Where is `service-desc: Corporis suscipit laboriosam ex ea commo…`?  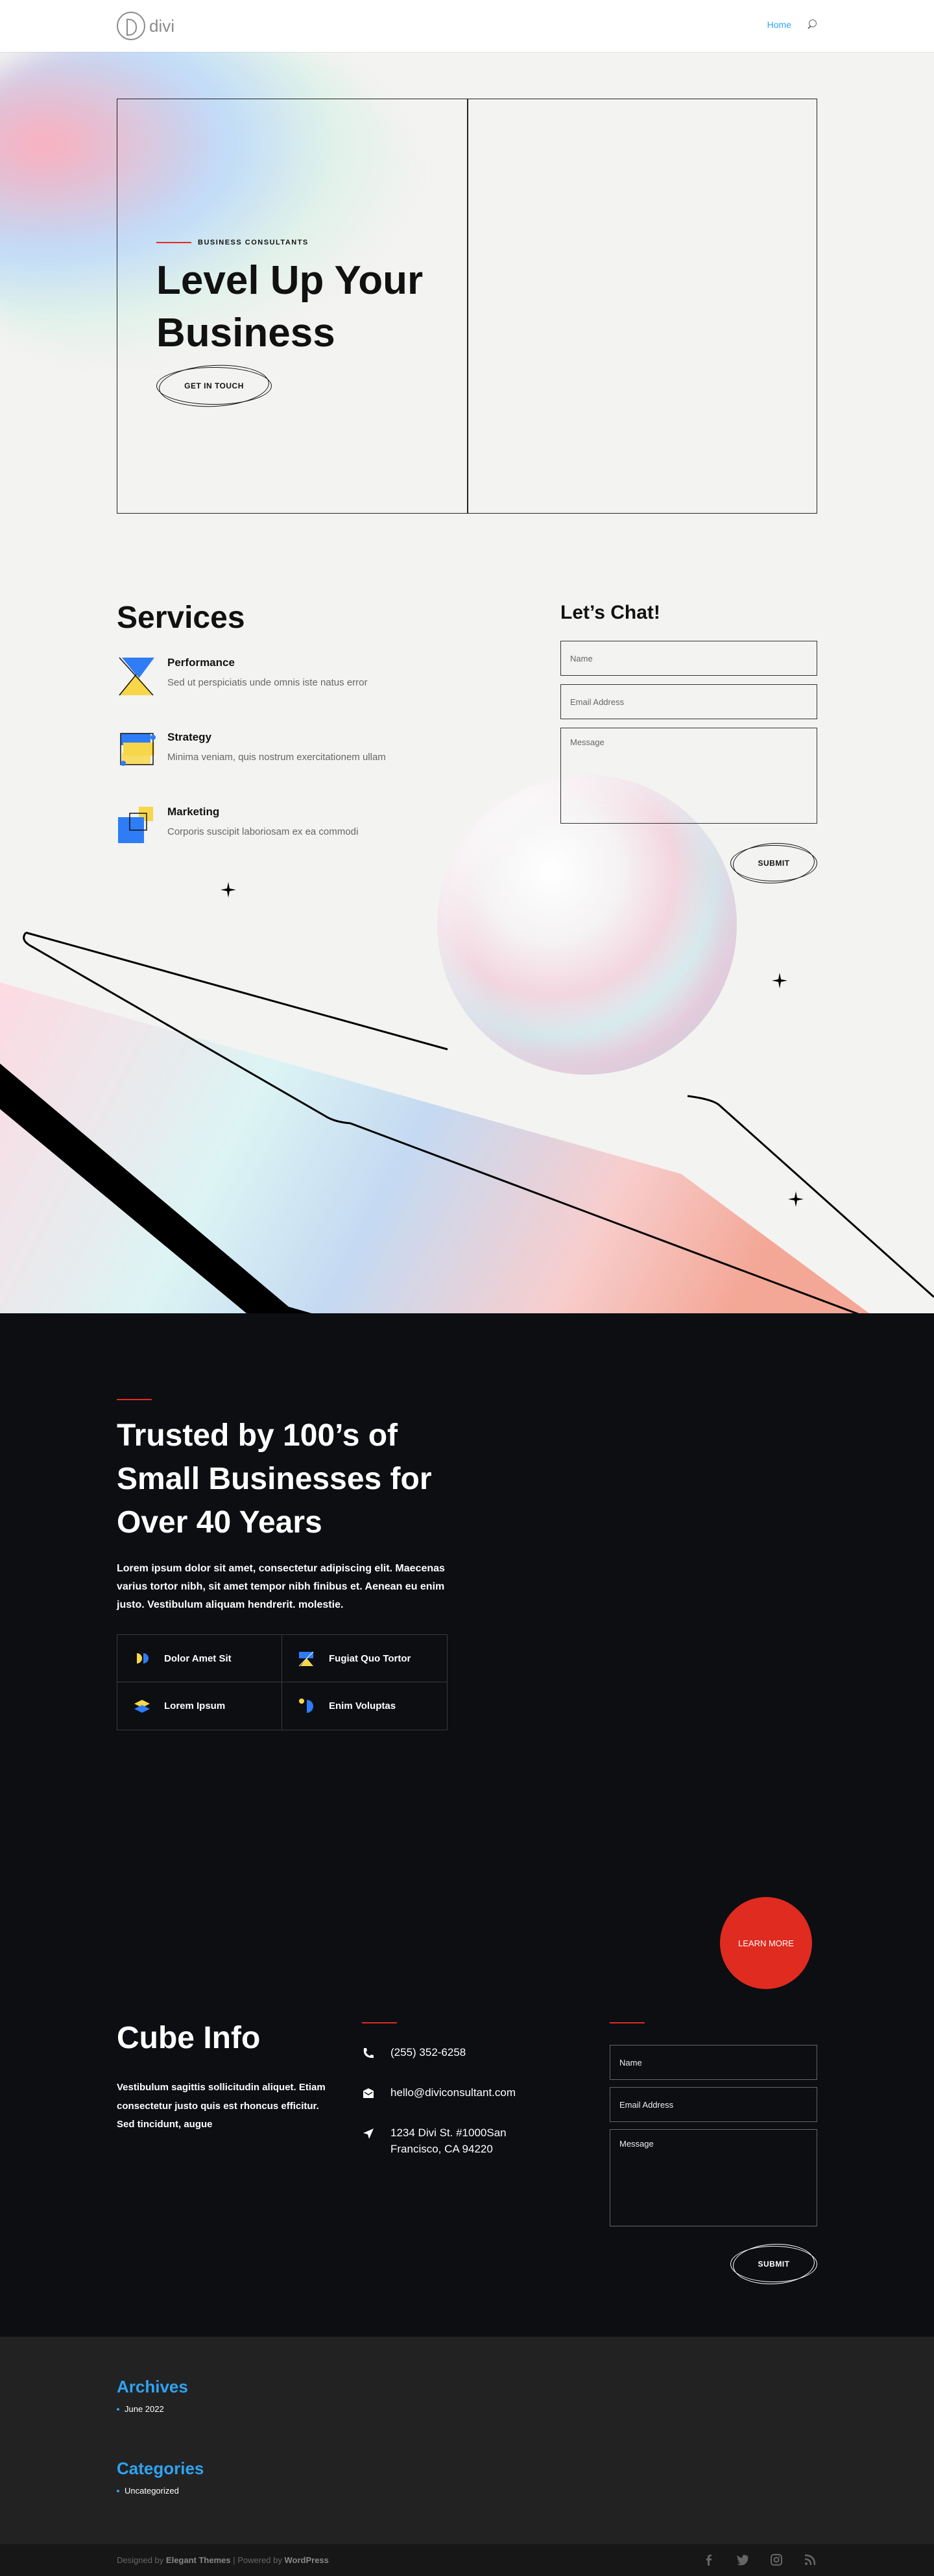 service-desc: Corporis suscipit laboriosam ex ea commo… is located at coordinates (263, 831).